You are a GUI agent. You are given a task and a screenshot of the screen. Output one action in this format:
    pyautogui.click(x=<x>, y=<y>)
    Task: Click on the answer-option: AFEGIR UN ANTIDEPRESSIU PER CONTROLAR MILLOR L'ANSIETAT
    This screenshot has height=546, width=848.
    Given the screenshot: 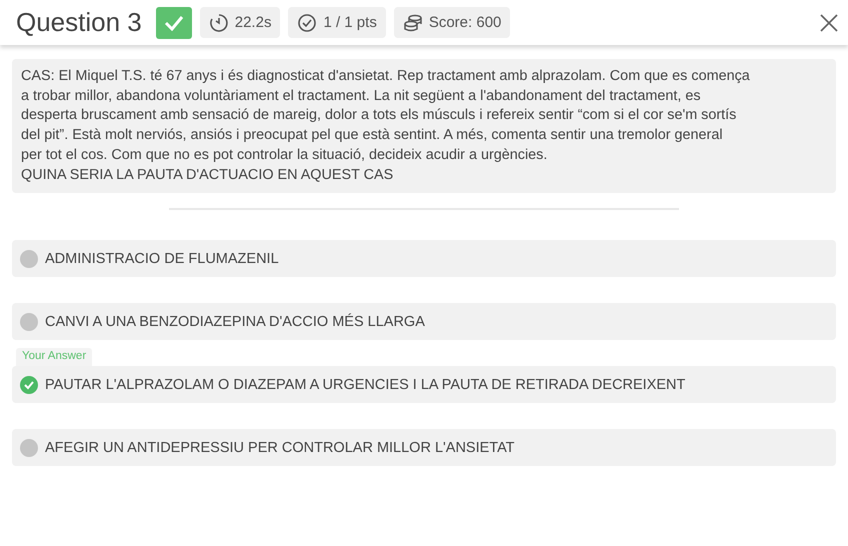 What is the action you would take?
    pyautogui.click(x=424, y=447)
    